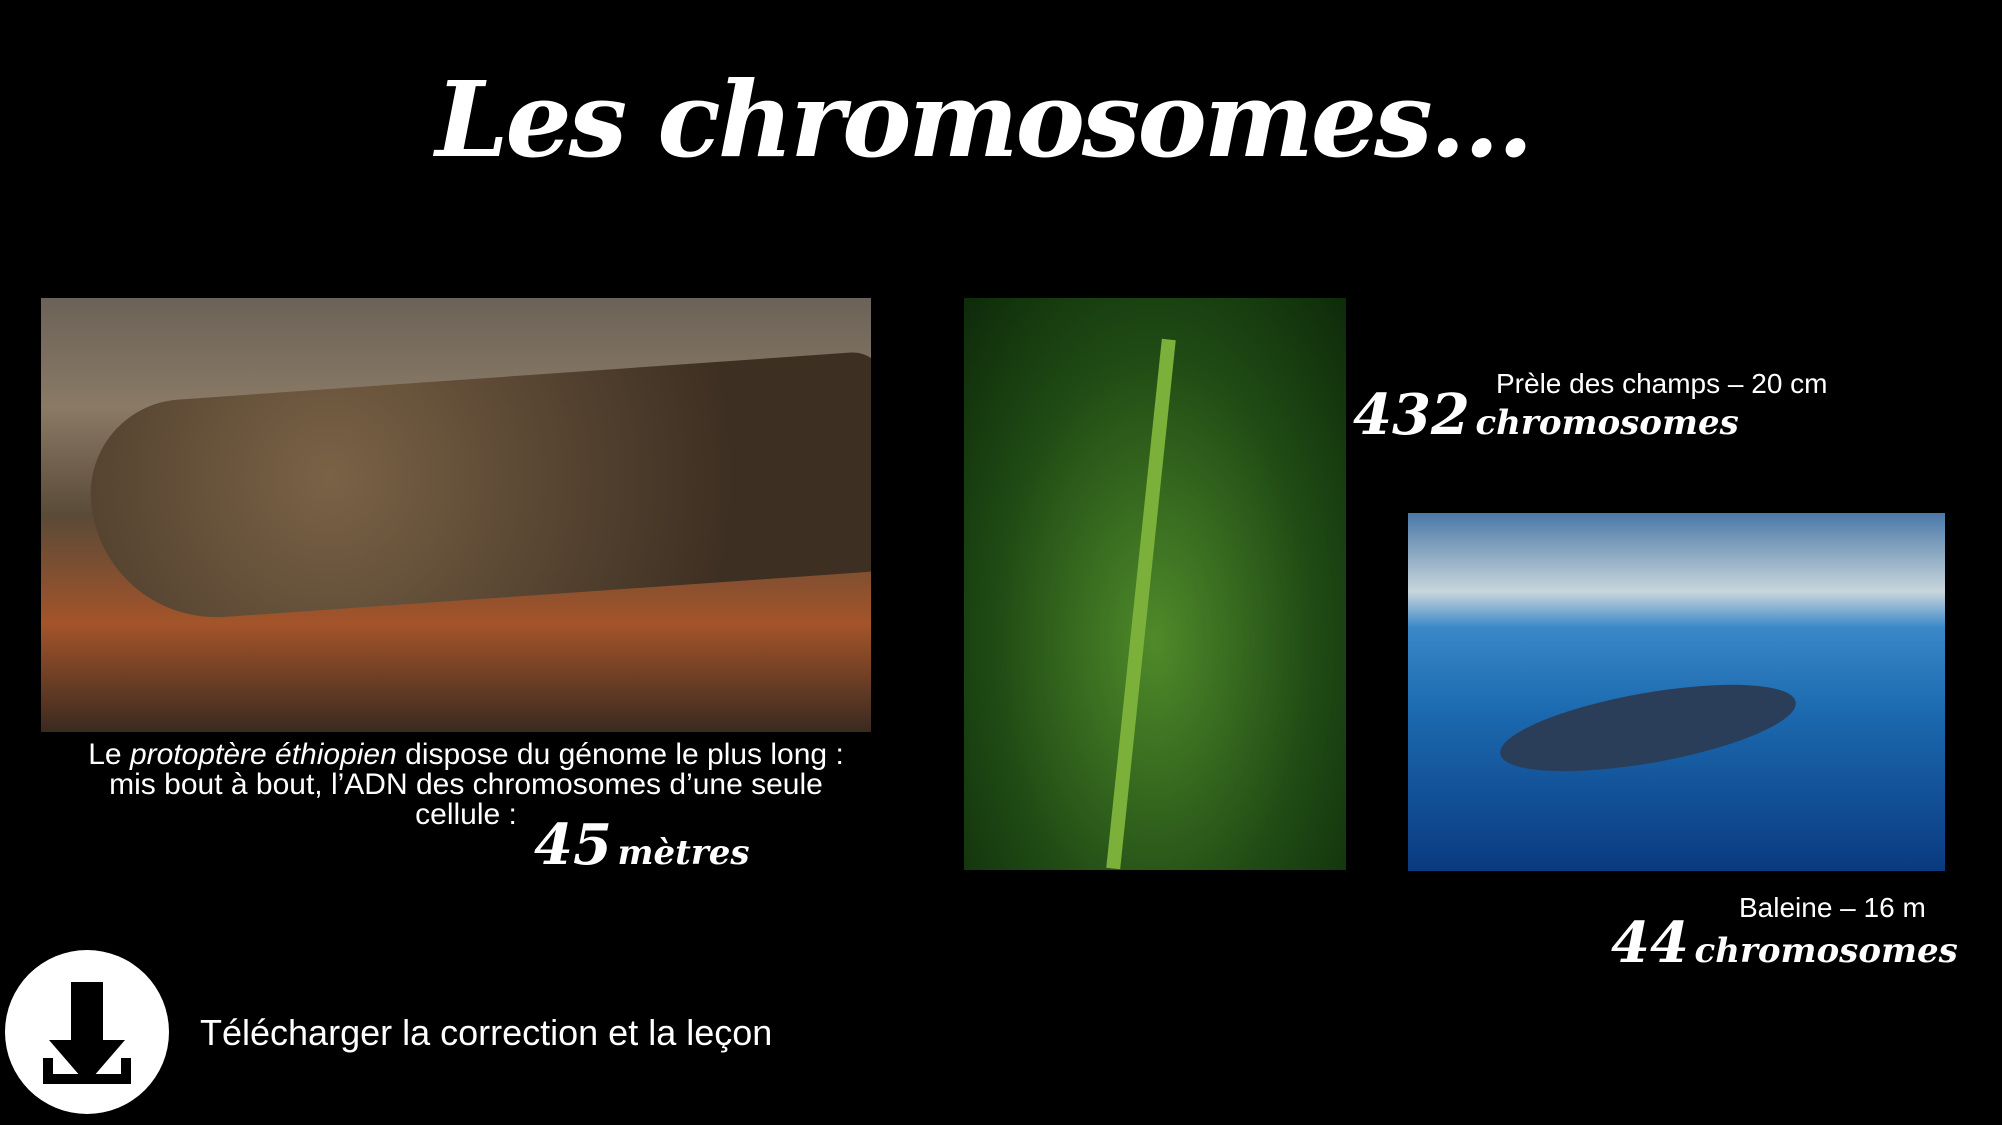 Image resolution: width=2002 pixels, height=1125 pixels. Describe the element at coordinates (1676, 692) in the screenshot. I see `whale-photo` at that location.